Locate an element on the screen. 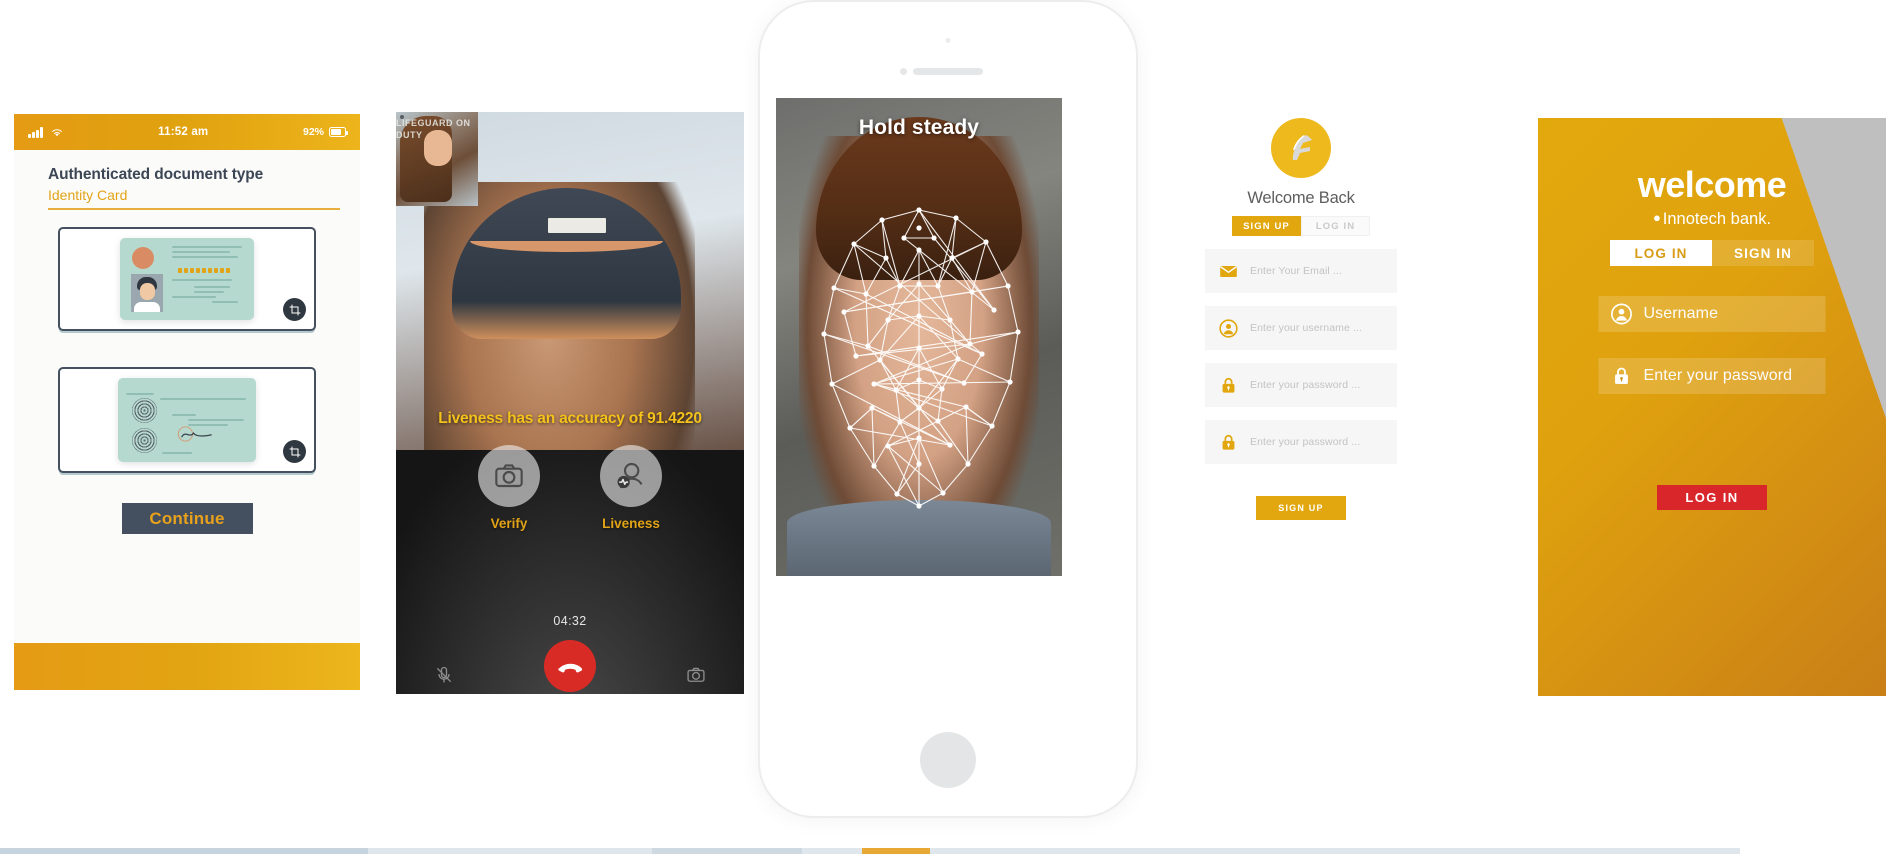  phone-speaker is located at coordinates (948, 71).